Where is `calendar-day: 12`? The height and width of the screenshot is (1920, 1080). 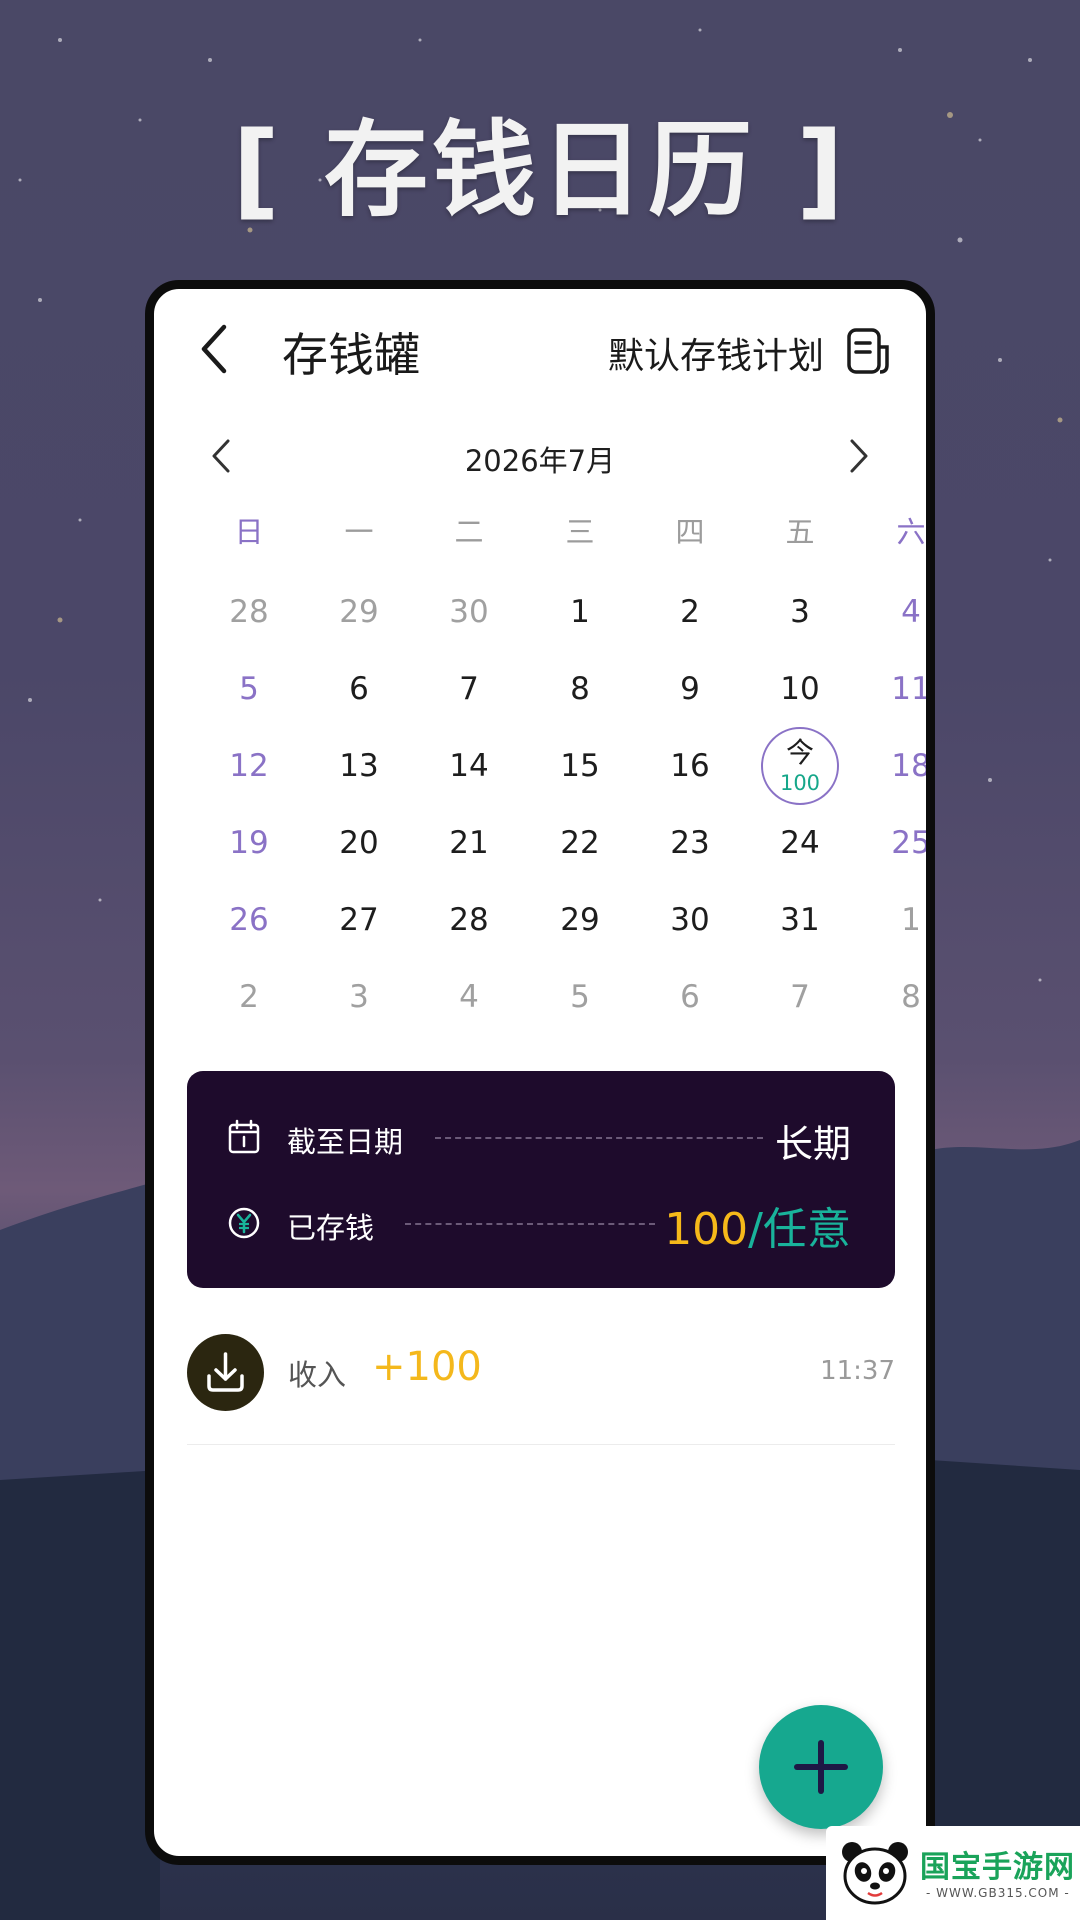 calendar-day: 12 is located at coordinates (249, 766).